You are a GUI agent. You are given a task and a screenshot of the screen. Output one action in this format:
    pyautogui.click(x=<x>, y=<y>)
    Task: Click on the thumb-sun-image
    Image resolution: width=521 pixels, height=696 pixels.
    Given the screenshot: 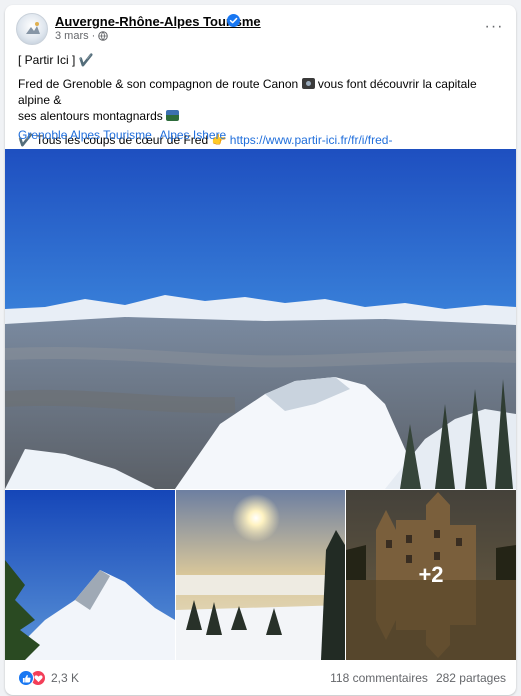 What is the action you would take?
    pyautogui.click(x=260, y=575)
    